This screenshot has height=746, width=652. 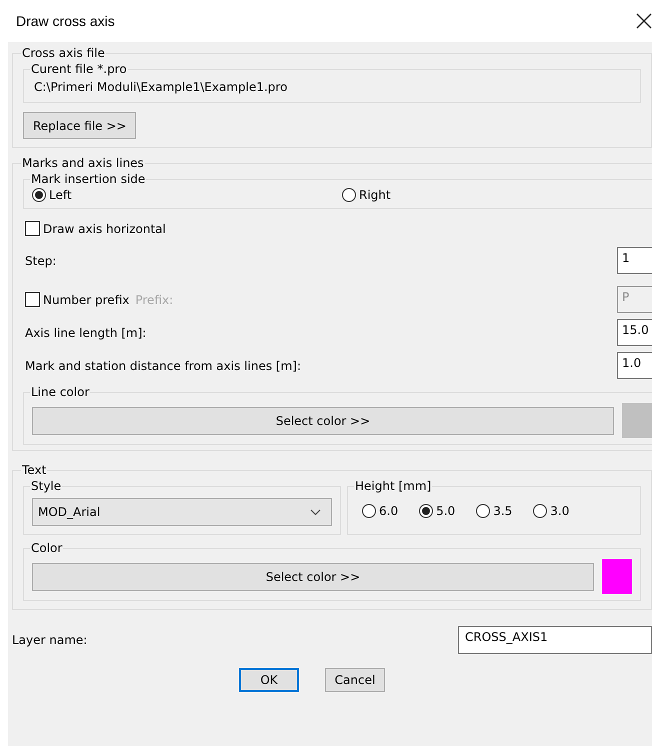 What do you see at coordinates (40, 261) in the screenshot?
I see `field-label: Step:` at bounding box center [40, 261].